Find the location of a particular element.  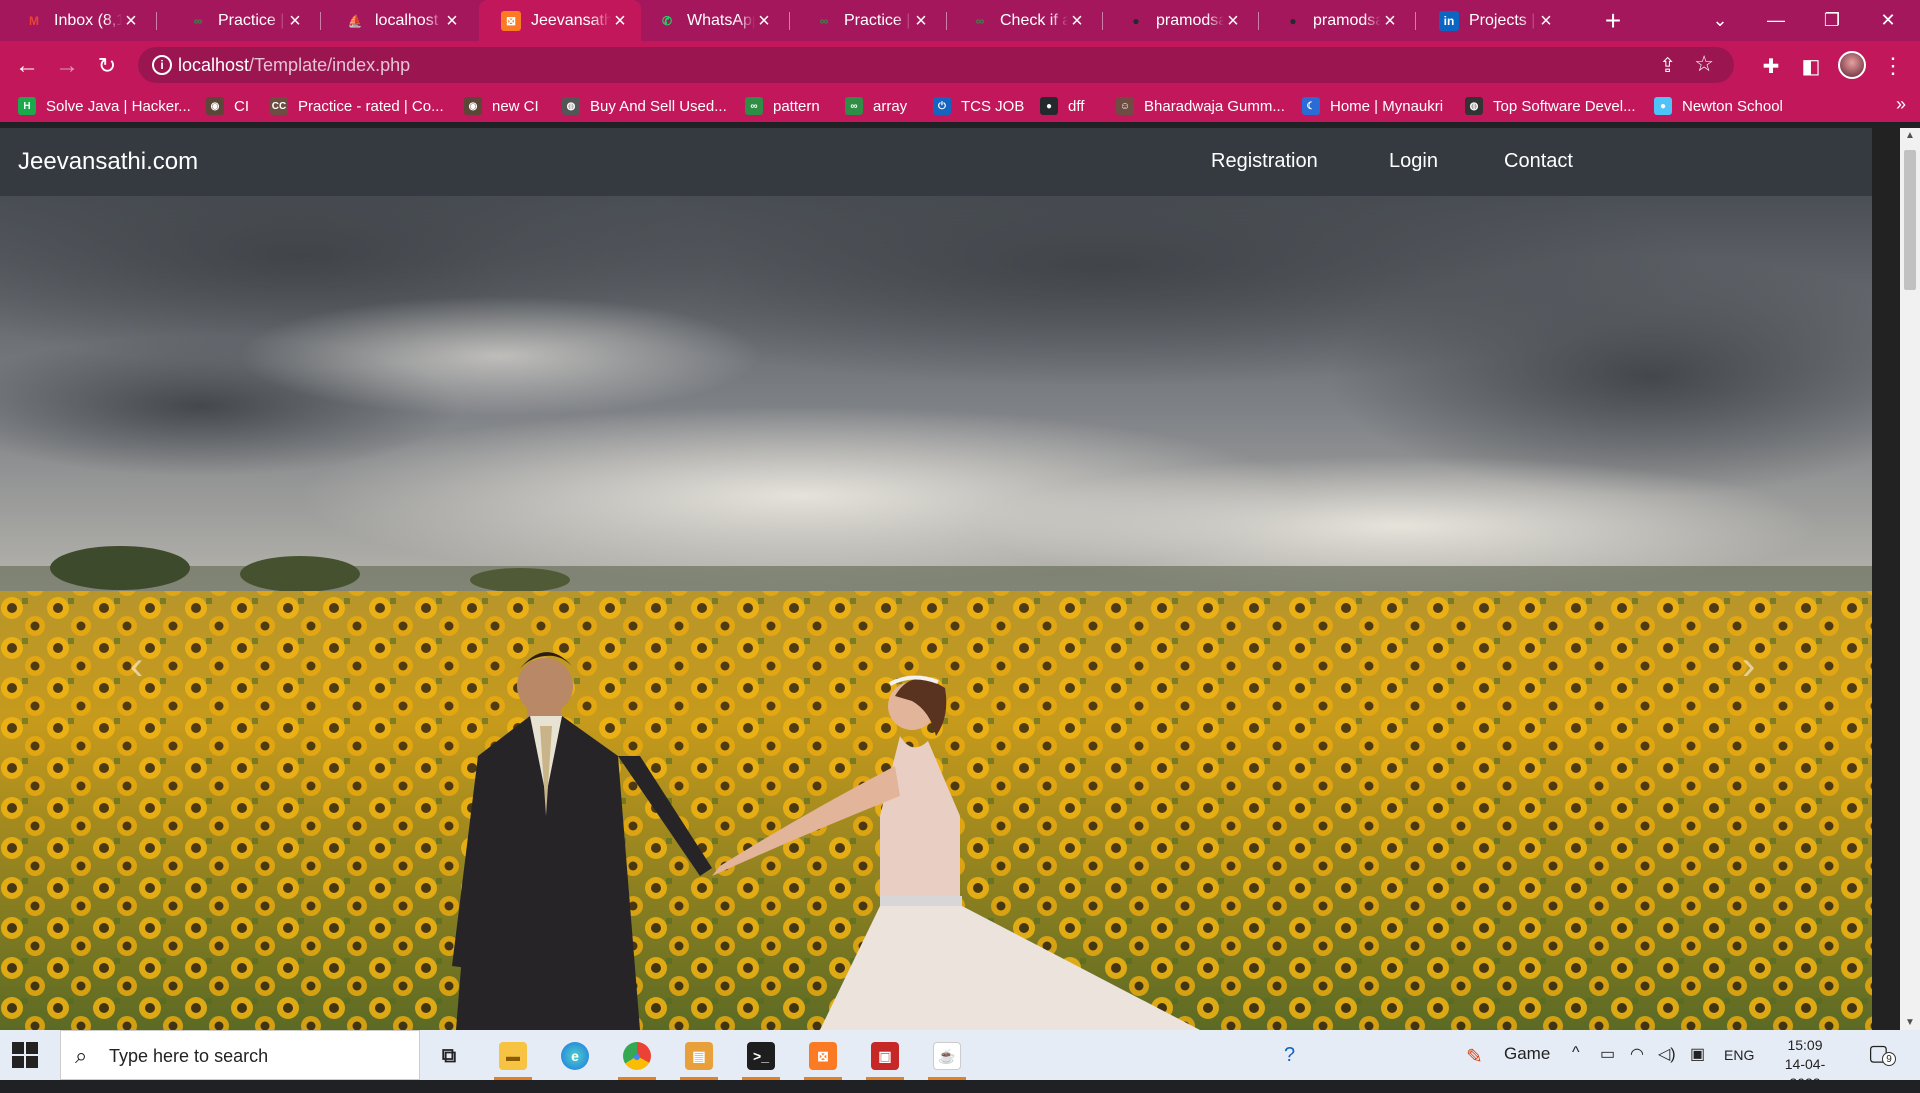

notepad-app-icon: ▤ is located at coordinates (699, 1058).